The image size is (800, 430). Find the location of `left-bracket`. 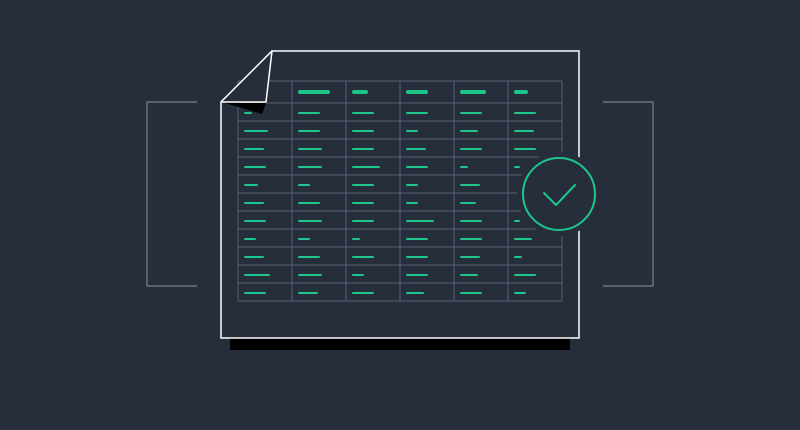

left-bracket is located at coordinates (171, 194).